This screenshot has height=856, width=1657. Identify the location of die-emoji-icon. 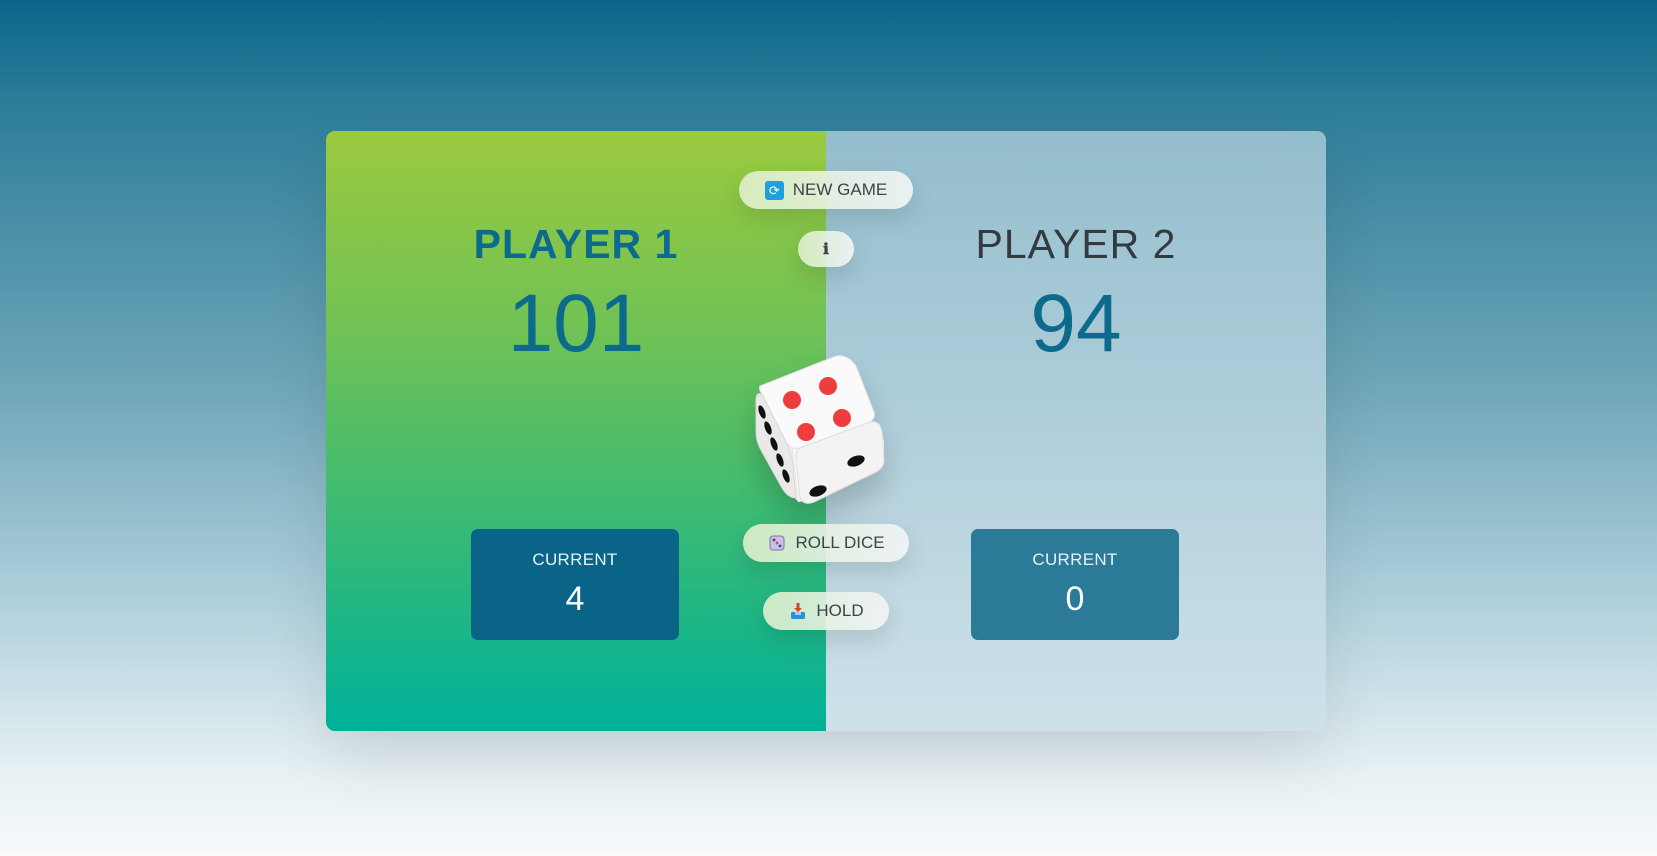
(776, 543).